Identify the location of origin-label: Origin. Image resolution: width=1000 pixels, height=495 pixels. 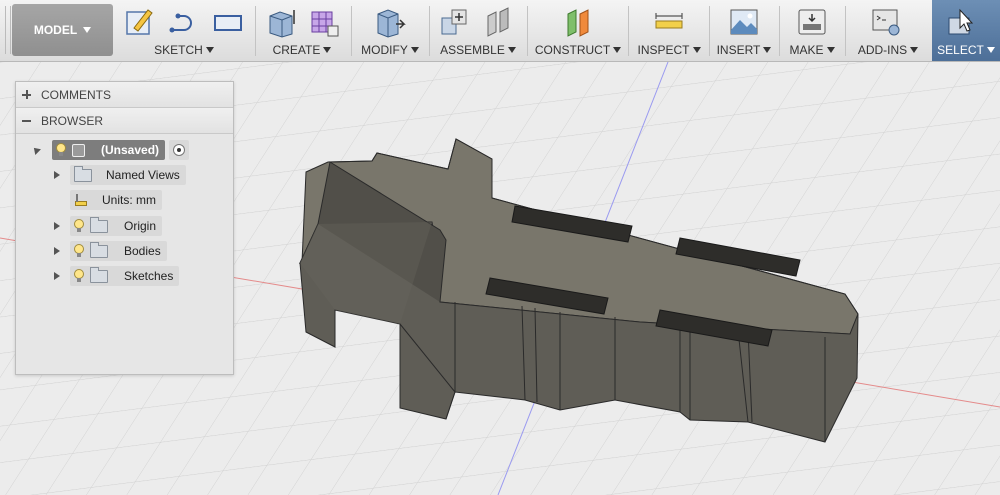
(140, 226).